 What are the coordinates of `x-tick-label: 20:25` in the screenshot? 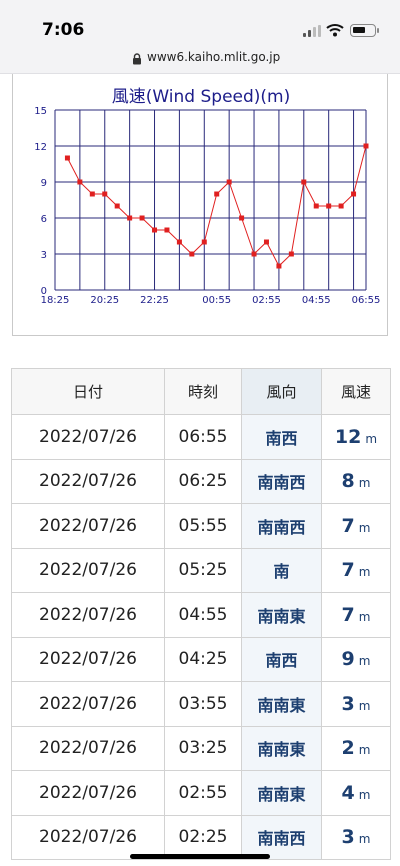 It's located at (104, 300).